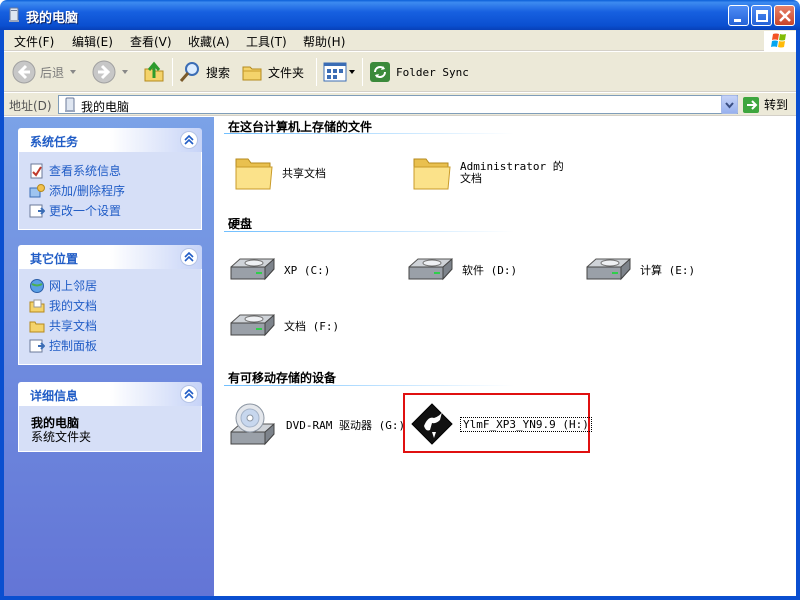  I want to click on back-label: 后退, so click(52, 72).